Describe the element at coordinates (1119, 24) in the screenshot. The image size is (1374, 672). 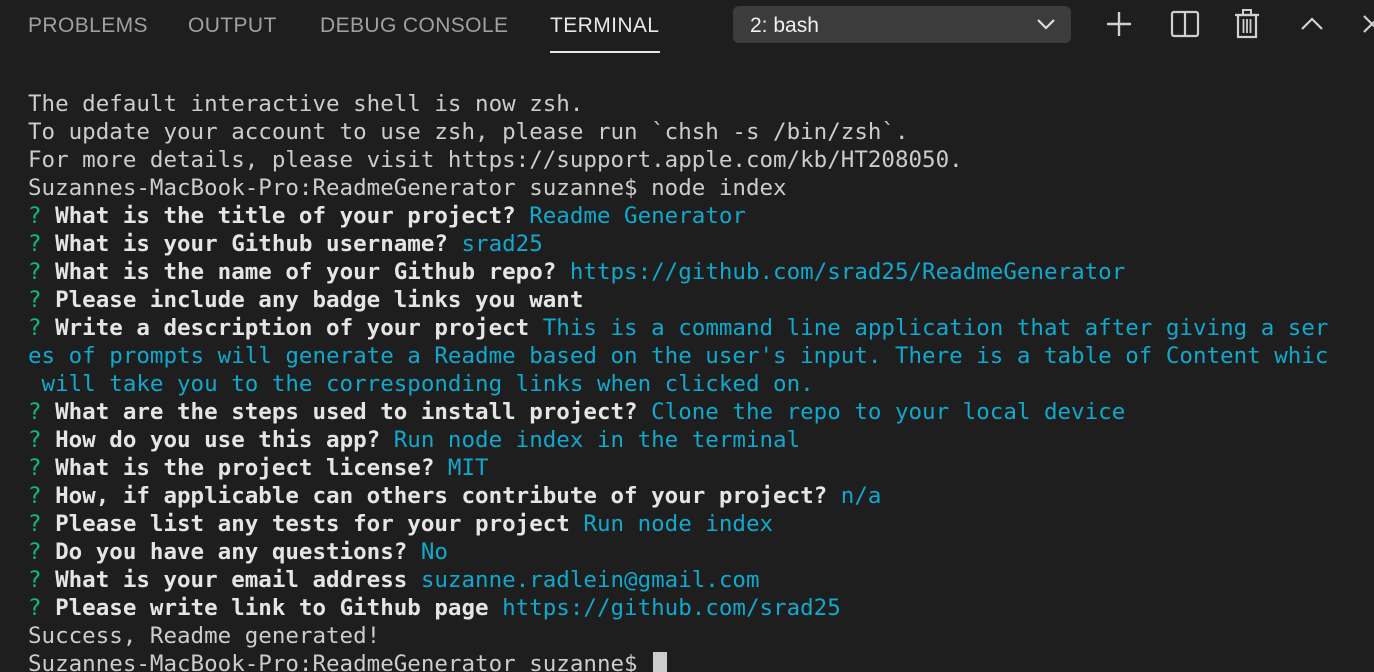
I see `plus-icon` at that location.